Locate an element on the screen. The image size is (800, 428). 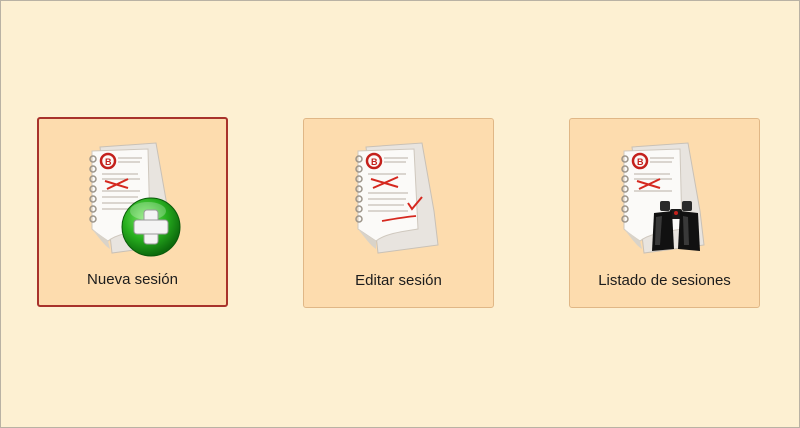
list-sessions-button: B Listado de sesiones is located at coordinates (664, 213).